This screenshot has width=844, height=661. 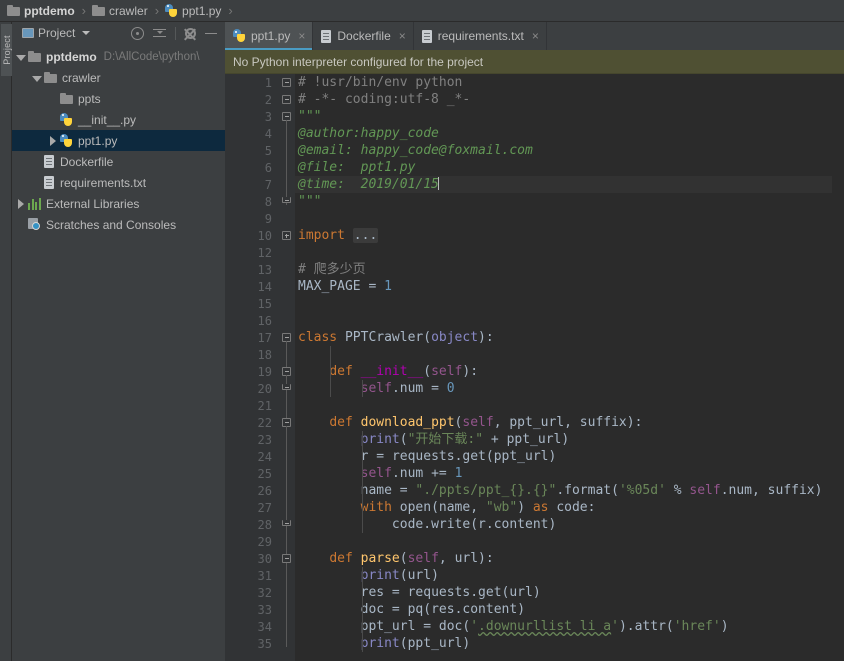 I want to click on line-number: 33, so click(x=264, y=609).